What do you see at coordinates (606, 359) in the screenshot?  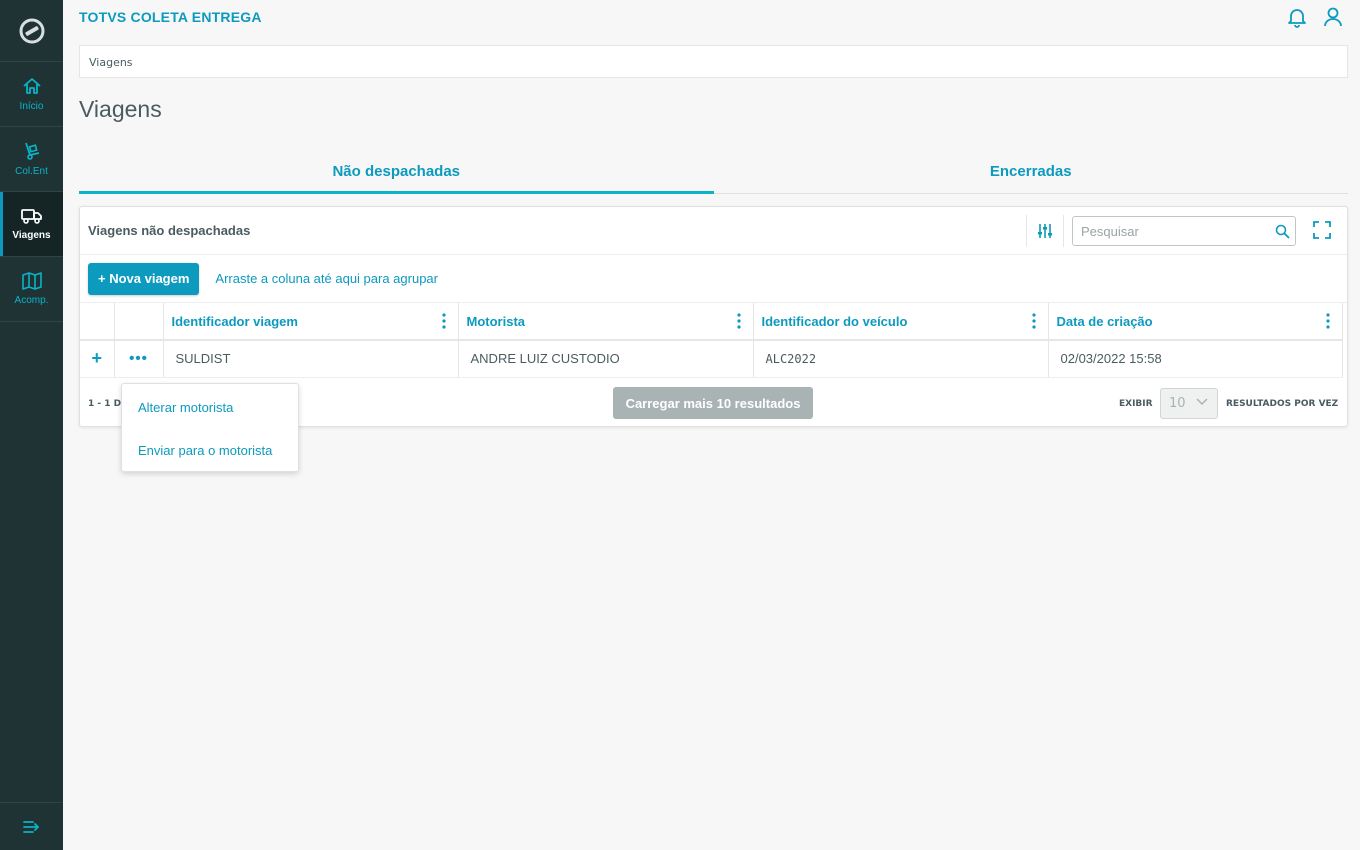 I see `cell-motorista: ANDRE LUIZ CUSTODIO` at bounding box center [606, 359].